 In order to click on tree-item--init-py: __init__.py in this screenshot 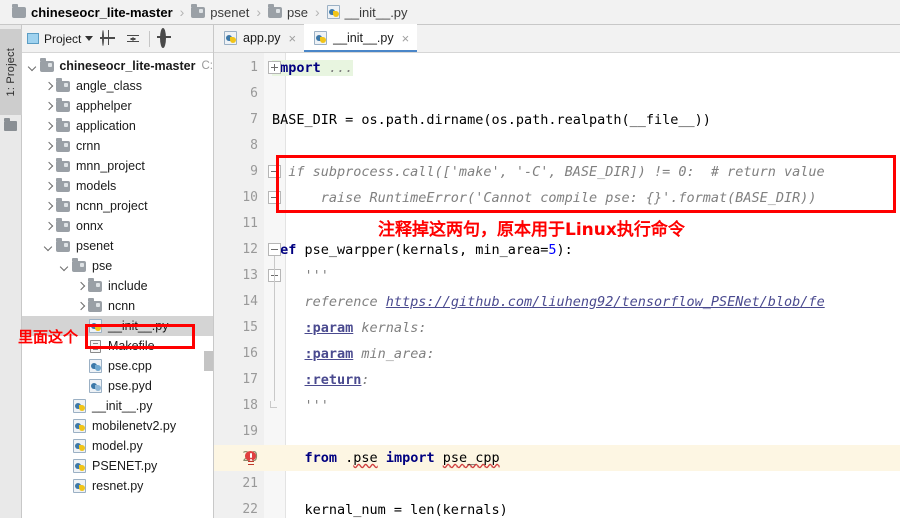, I will do `click(117, 406)`.